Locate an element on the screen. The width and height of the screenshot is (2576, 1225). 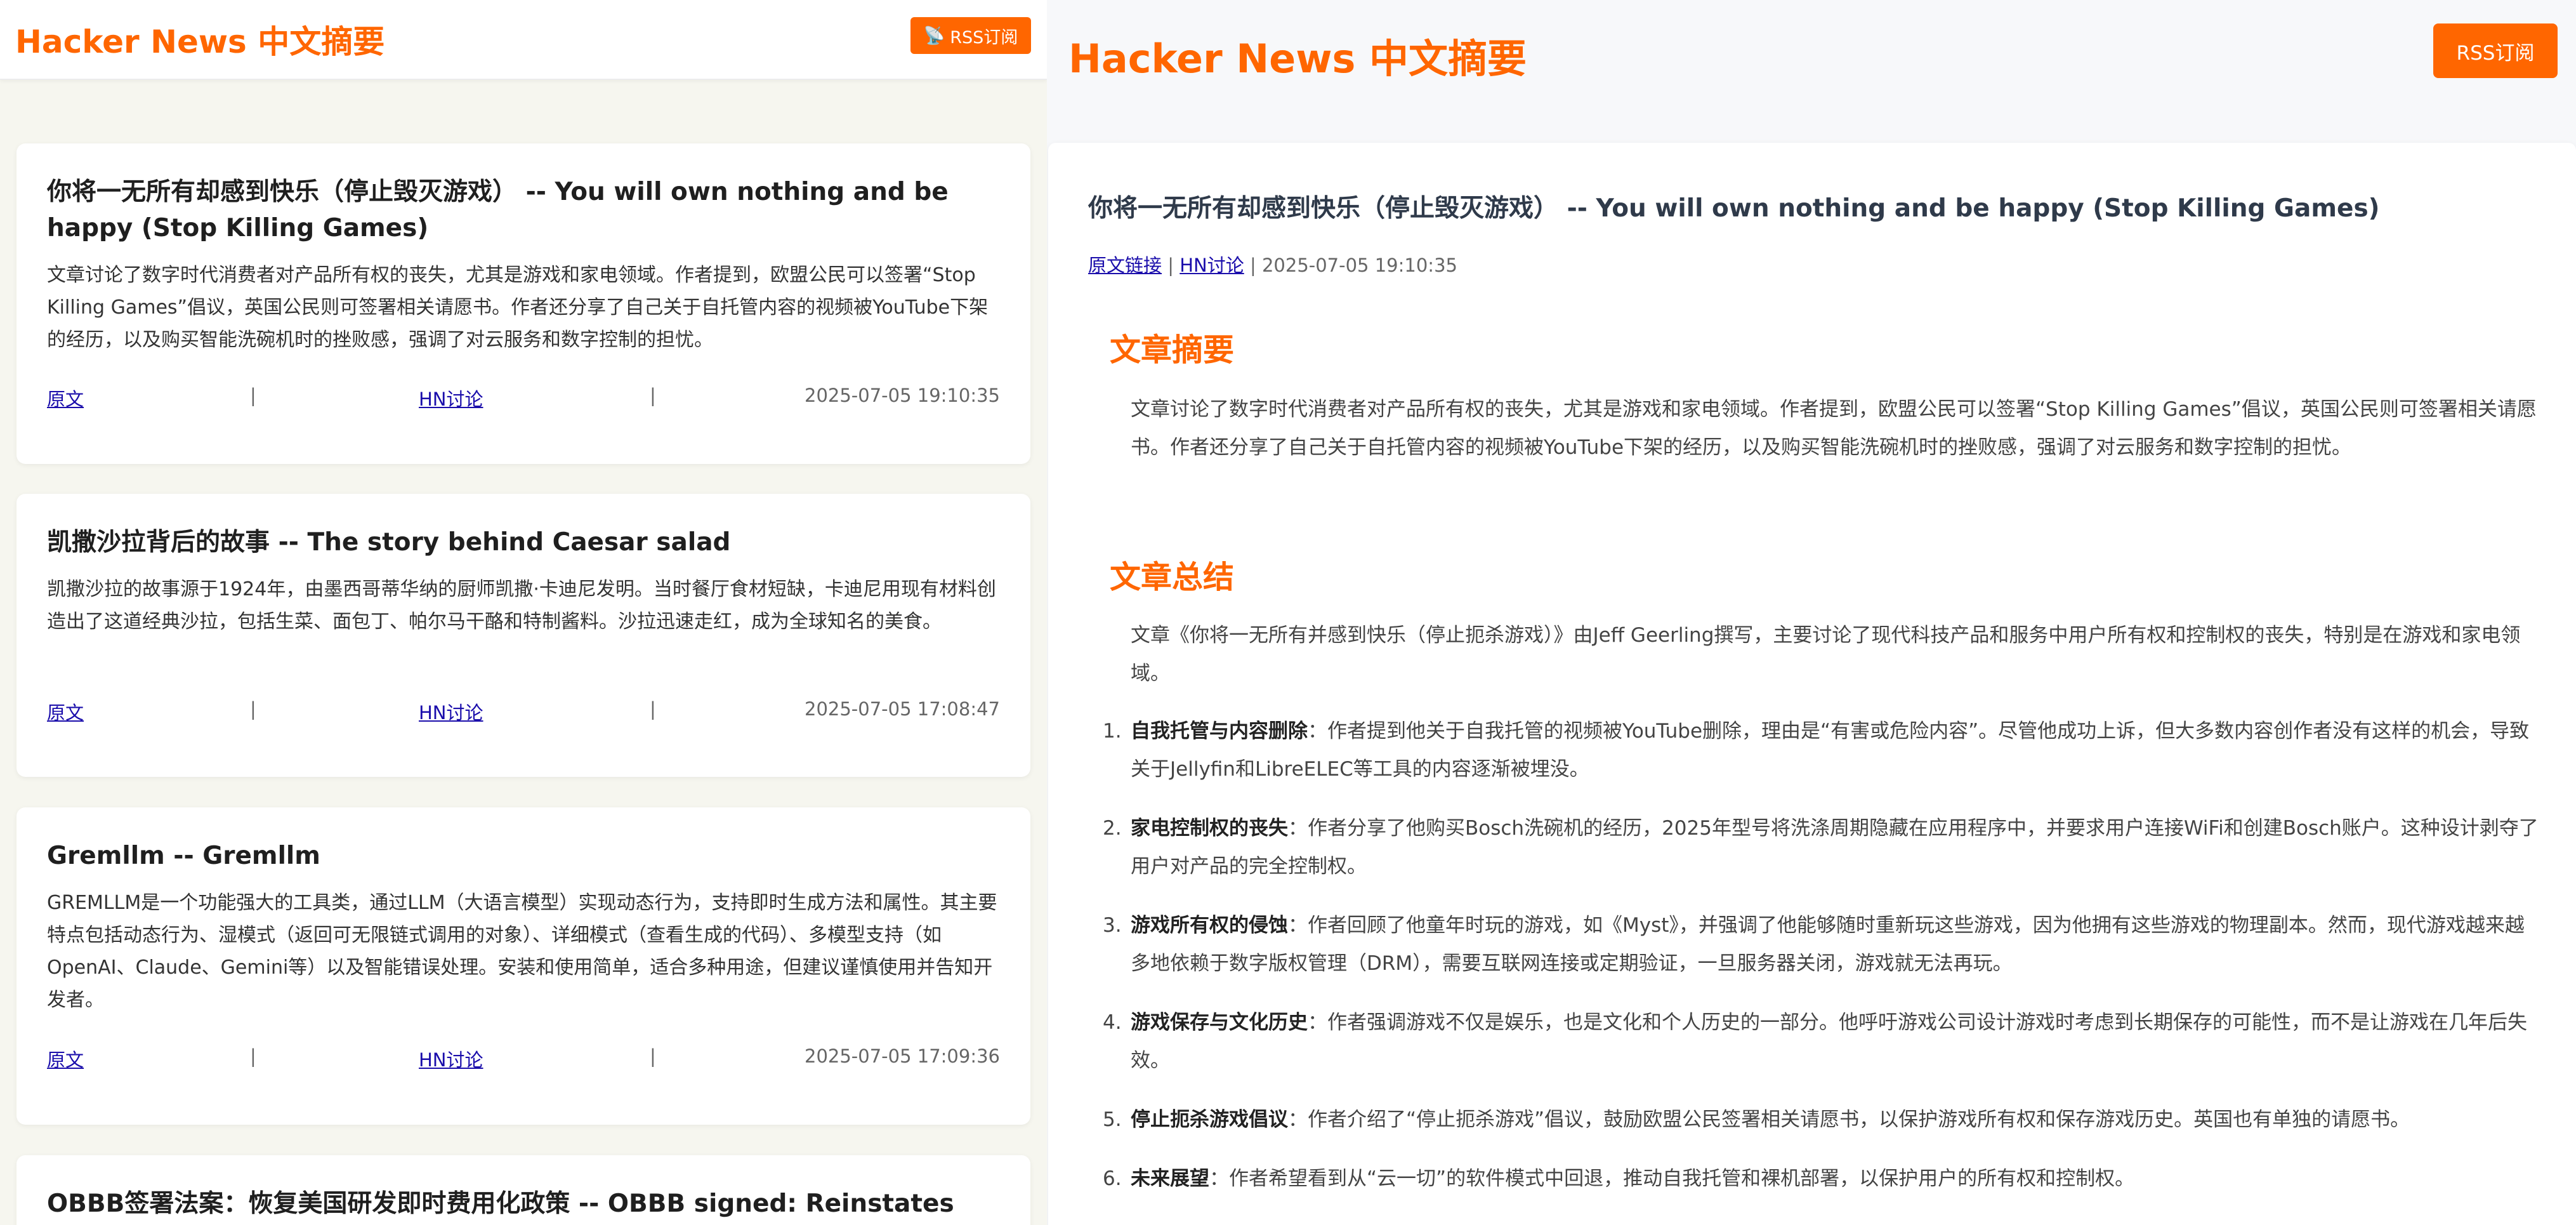
news-timestamp: 2025-07-05 17:08:47 is located at coordinates (902, 709).